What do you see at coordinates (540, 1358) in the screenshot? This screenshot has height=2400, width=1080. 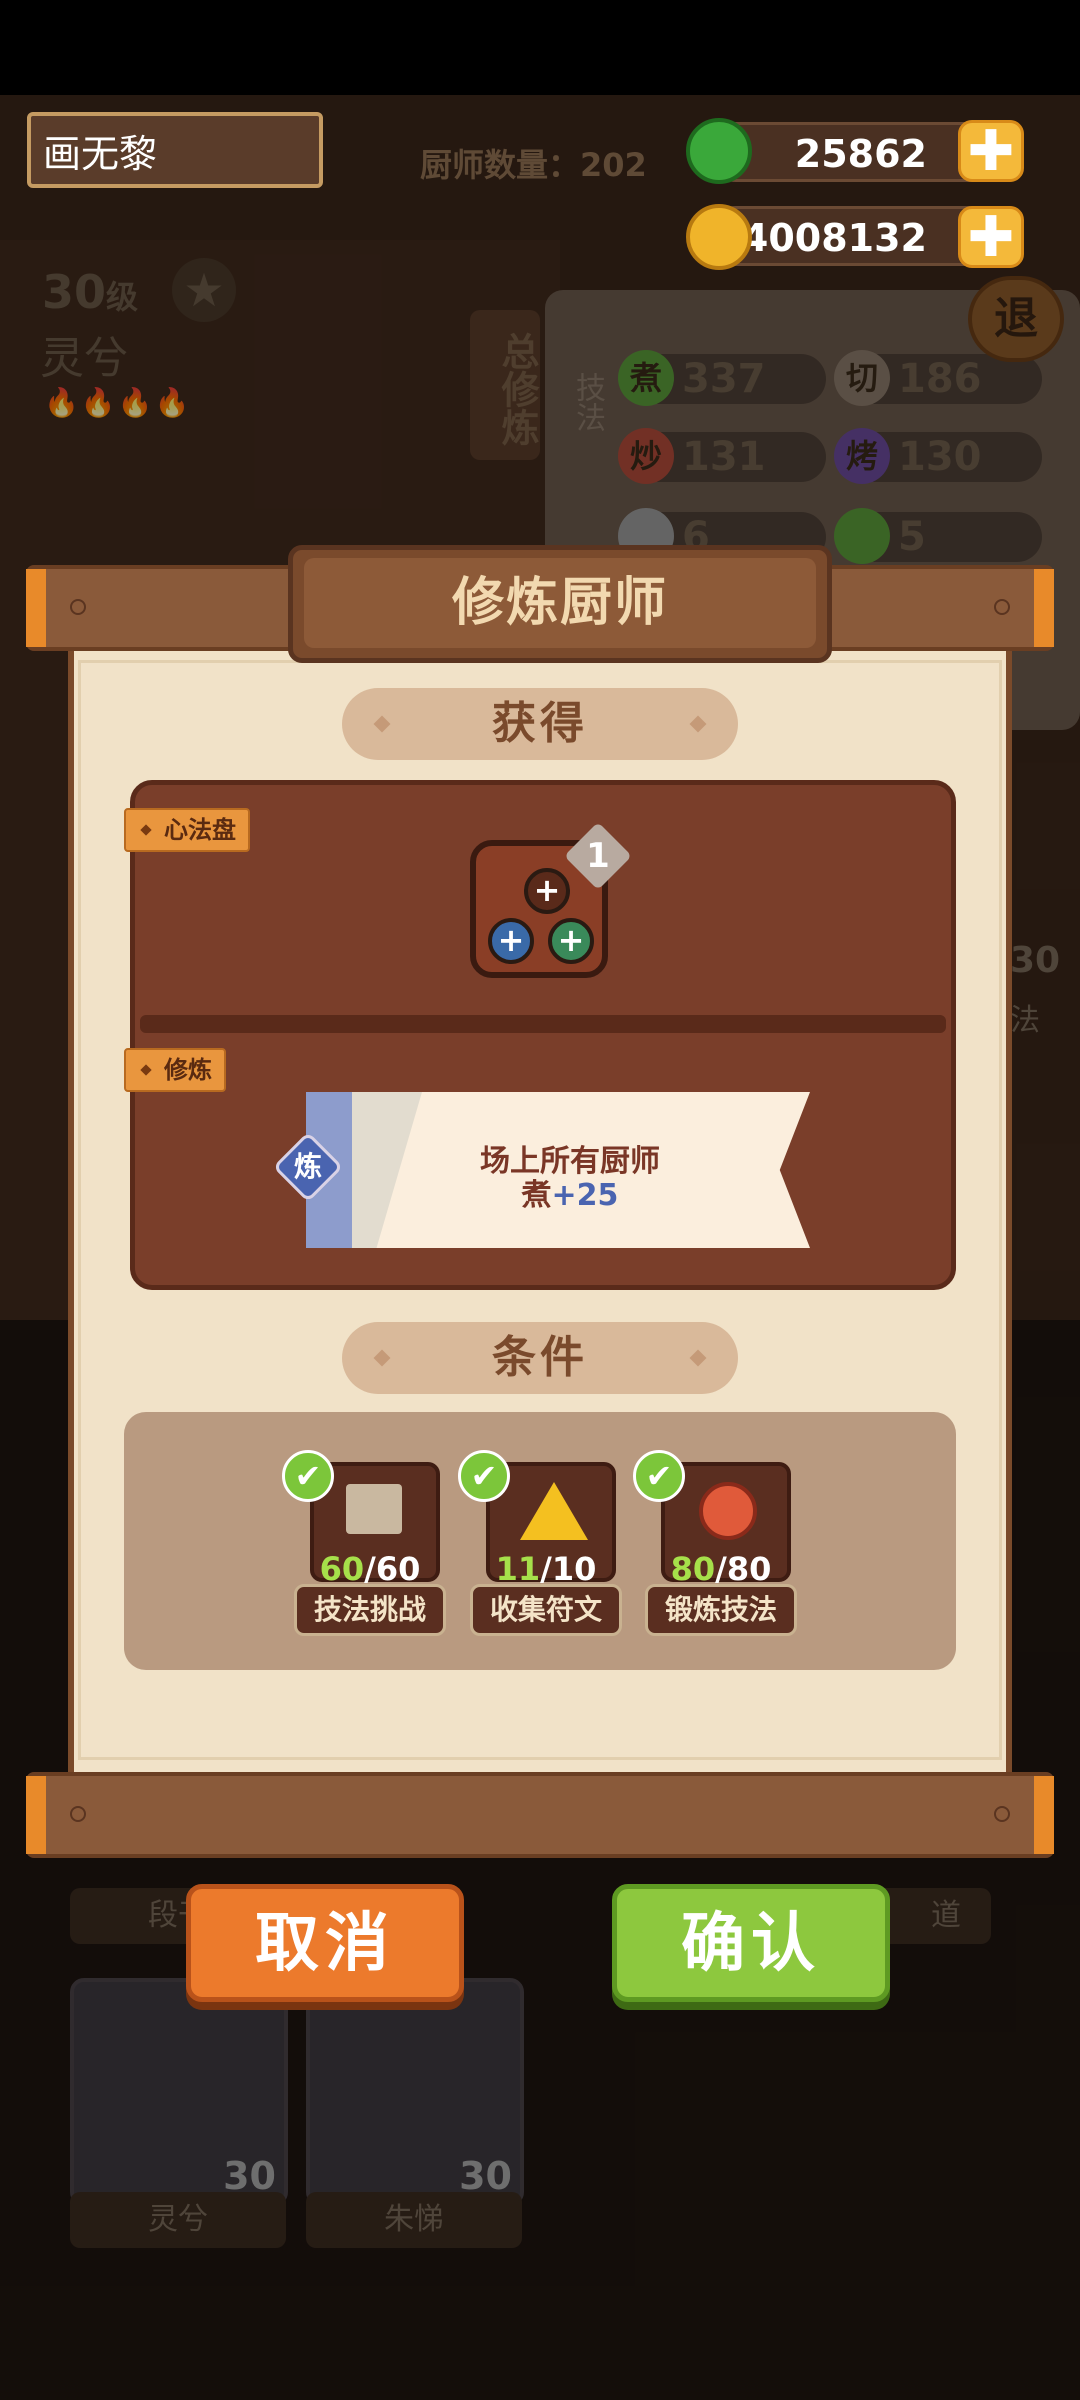 I see `section-conditions: 条件` at bounding box center [540, 1358].